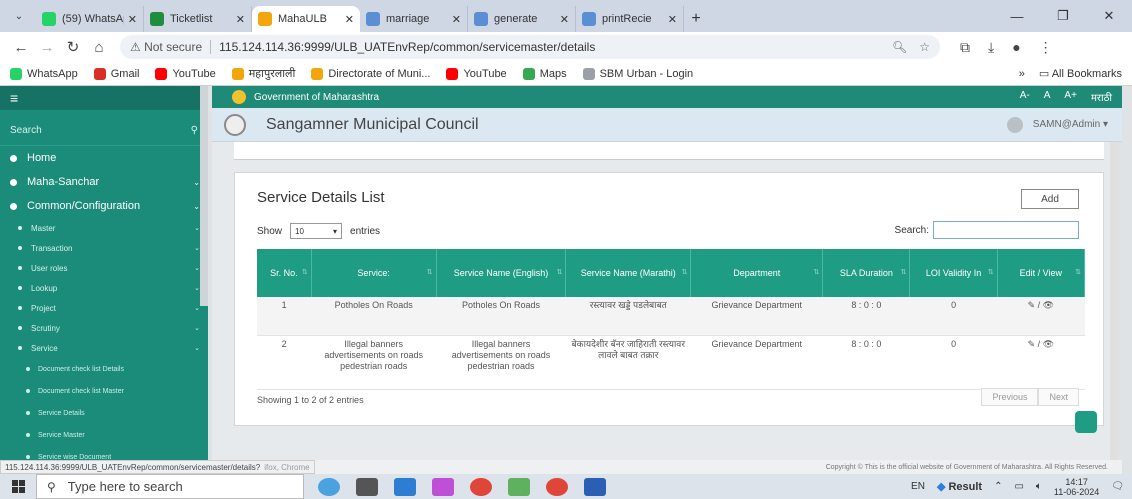 This screenshot has height=499, width=1132. What do you see at coordinates (924, 47) in the screenshot?
I see `bookmark-star-icon: ☆` at bounding box center [924, 47].